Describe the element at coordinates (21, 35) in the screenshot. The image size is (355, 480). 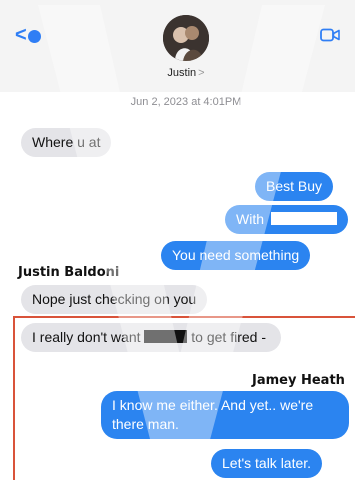
I see `back-chevron-icon: <` at that location.